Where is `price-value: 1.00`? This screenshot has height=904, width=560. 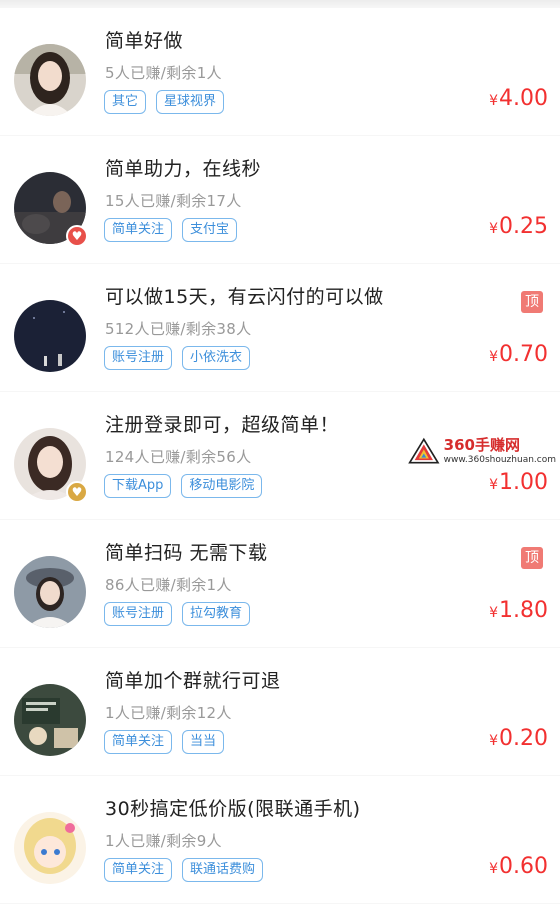
price-value: 1.00 is located at coordinates (523, 482).